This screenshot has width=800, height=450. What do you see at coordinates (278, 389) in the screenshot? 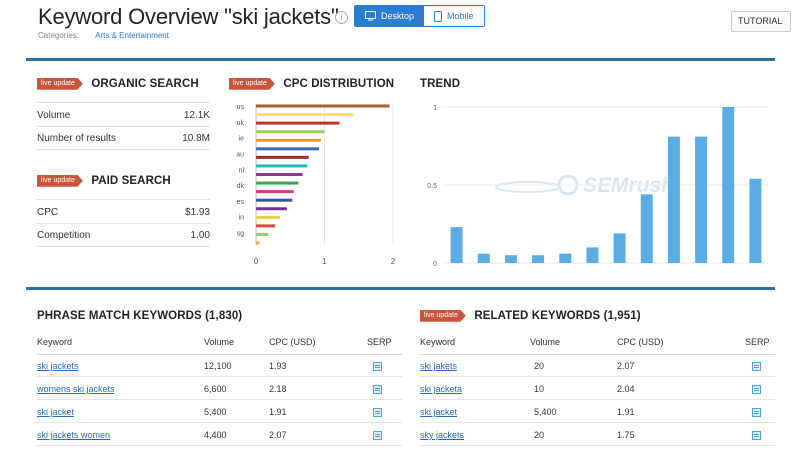
I see `cpc-cell: 2.18` at bounding box center [278, 389].